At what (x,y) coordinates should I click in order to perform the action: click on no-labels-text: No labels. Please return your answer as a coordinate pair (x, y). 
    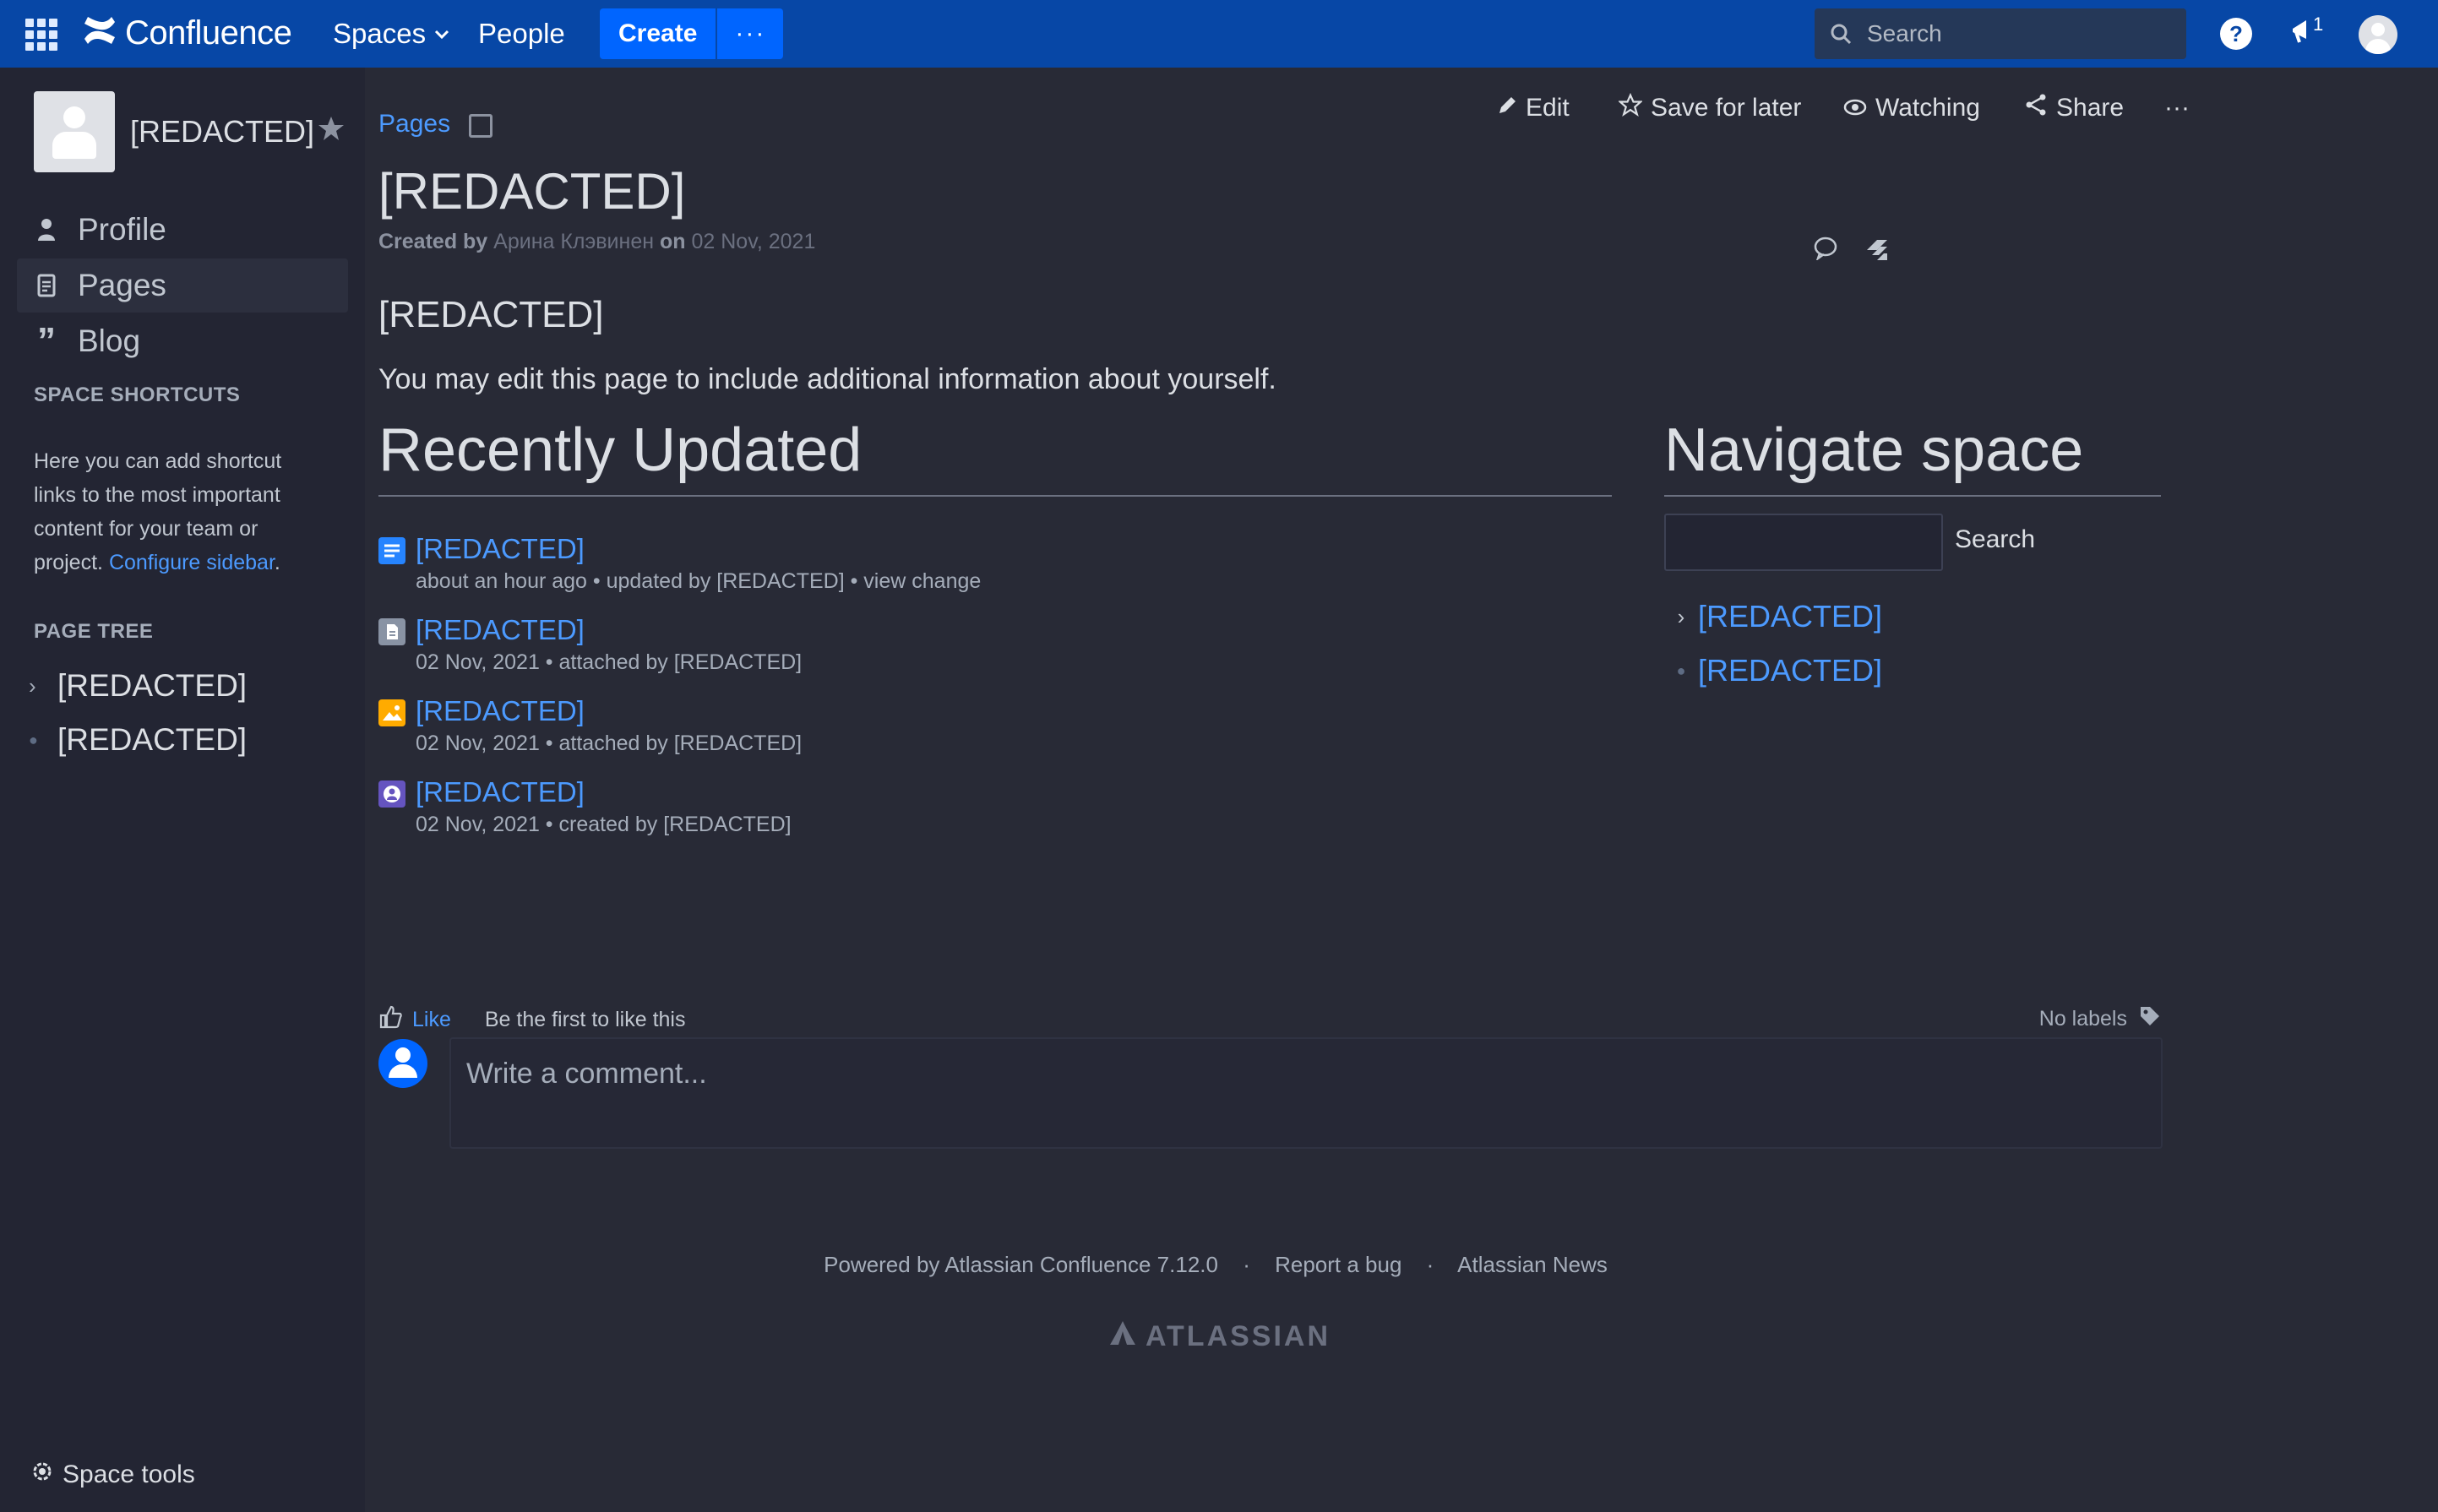
    Looking at the image, I should click on (2082, 1019).